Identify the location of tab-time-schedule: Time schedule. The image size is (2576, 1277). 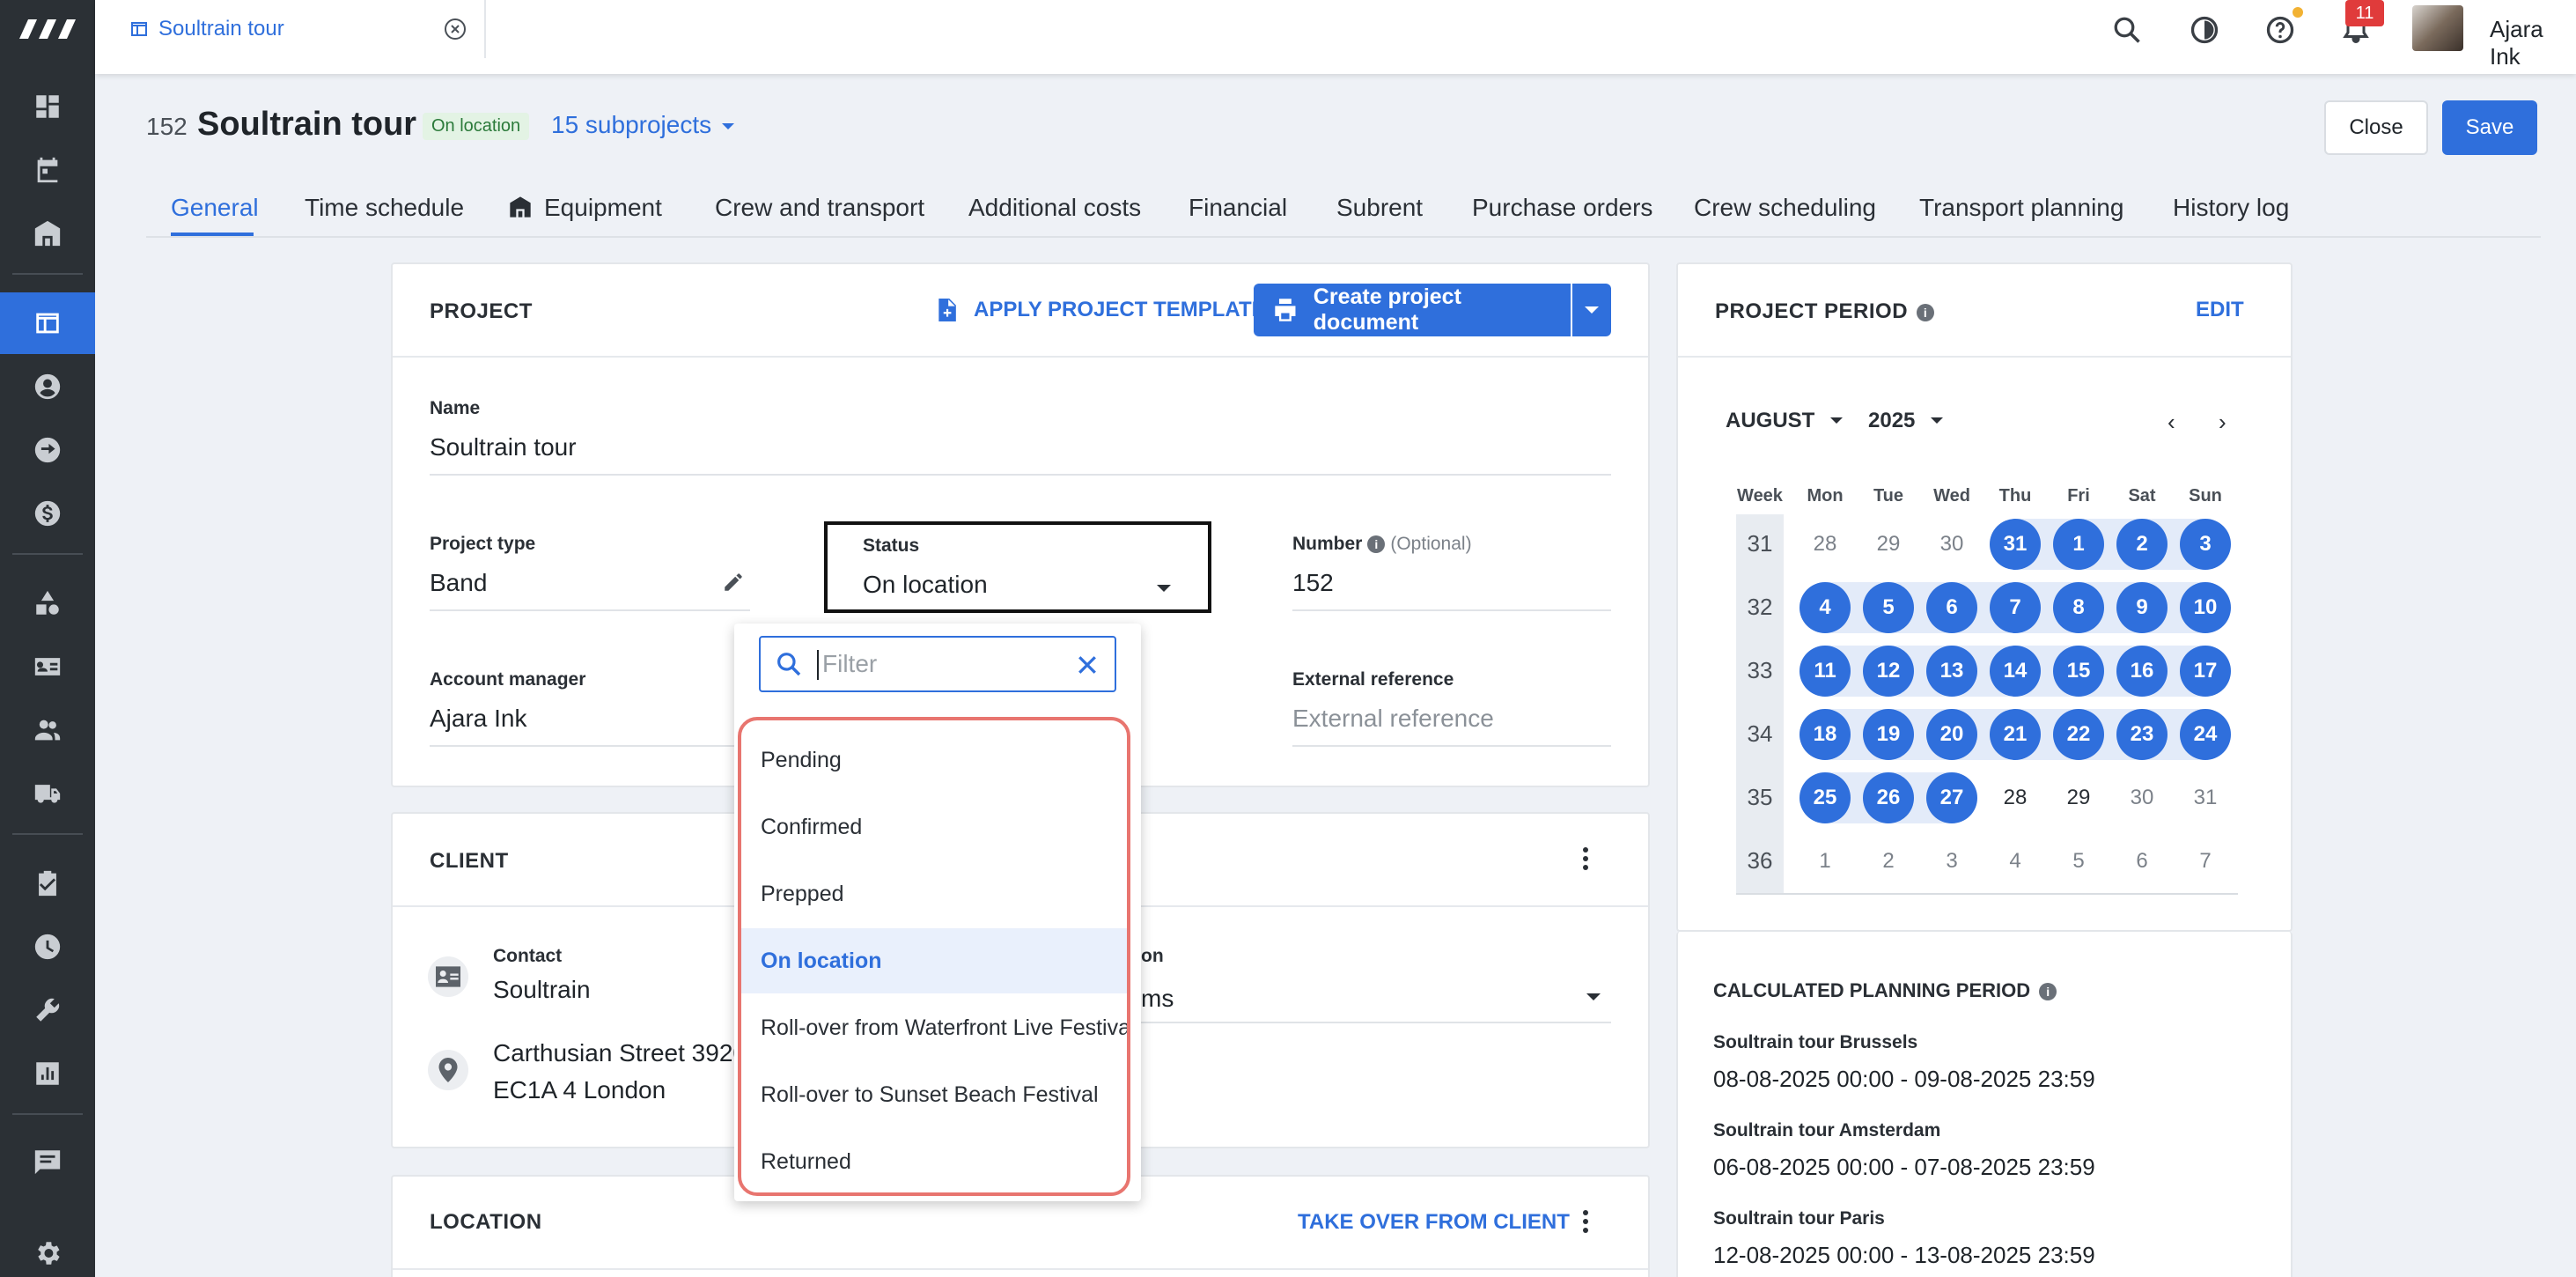
(385, 208).